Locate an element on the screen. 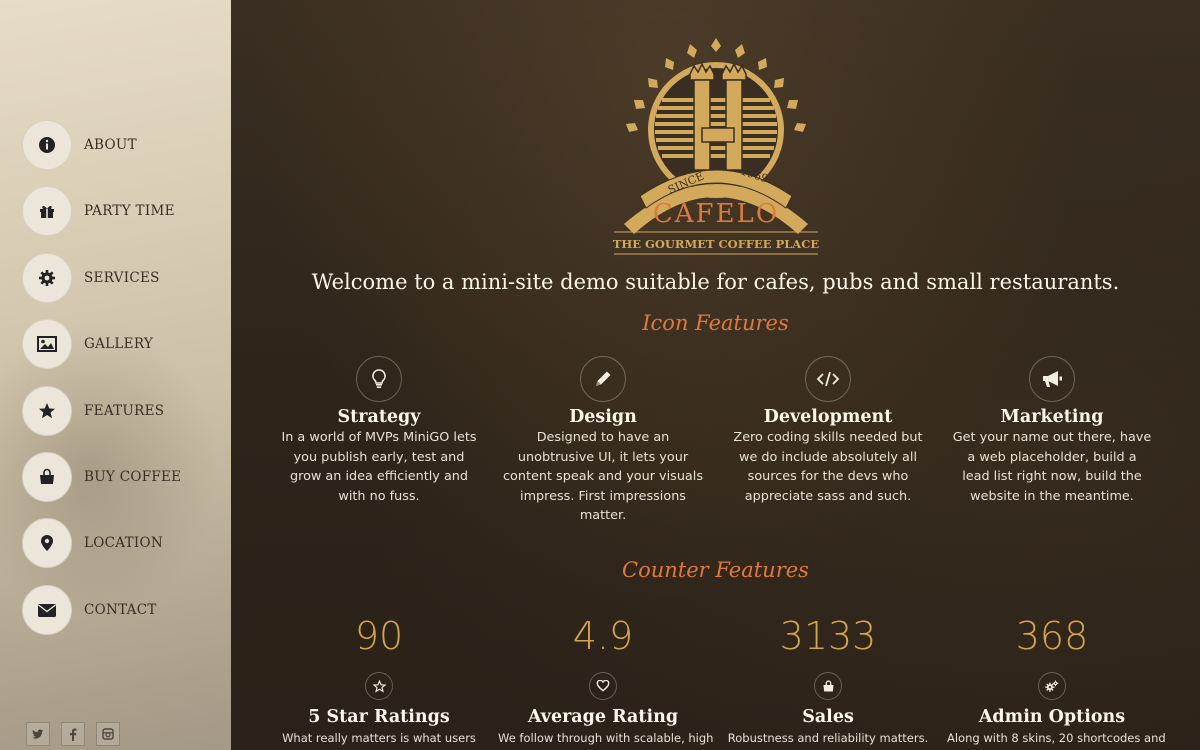 The image size is (1200, 750). logo-tagline: THE GOURMET COFFEE PLACE is located at coordinates (716, 244).